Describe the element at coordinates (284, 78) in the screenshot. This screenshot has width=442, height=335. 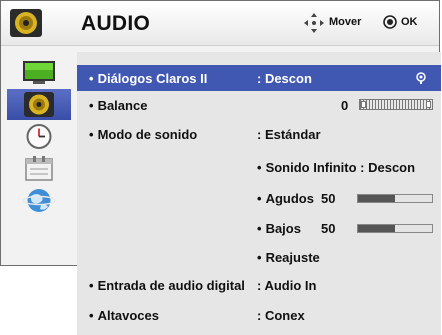
I see `row-value: : Descon` at that location.